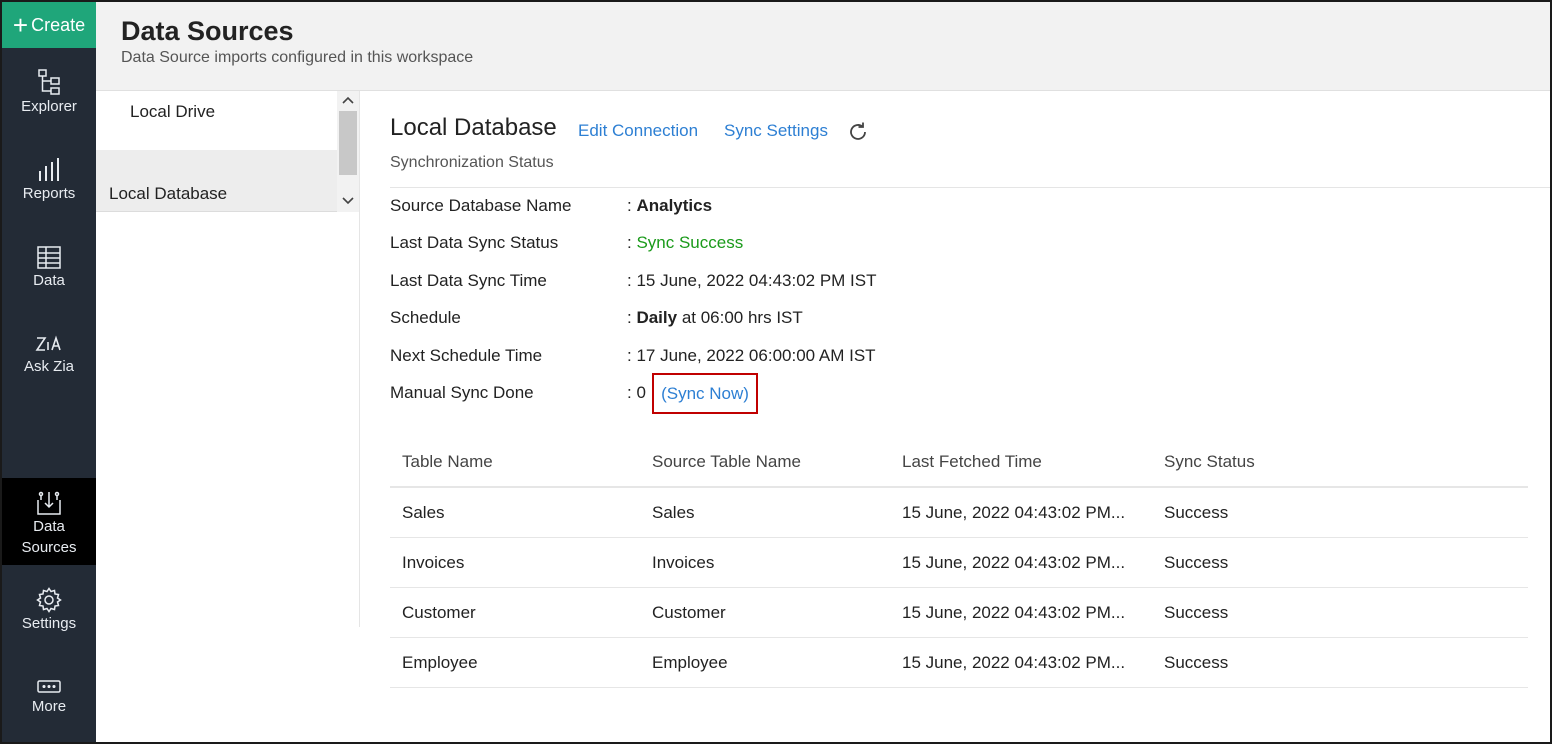 Image resolution: width=1552 pixels, height=744 pixels. I want to click on nav-item-data: Data, so click(49, 269).